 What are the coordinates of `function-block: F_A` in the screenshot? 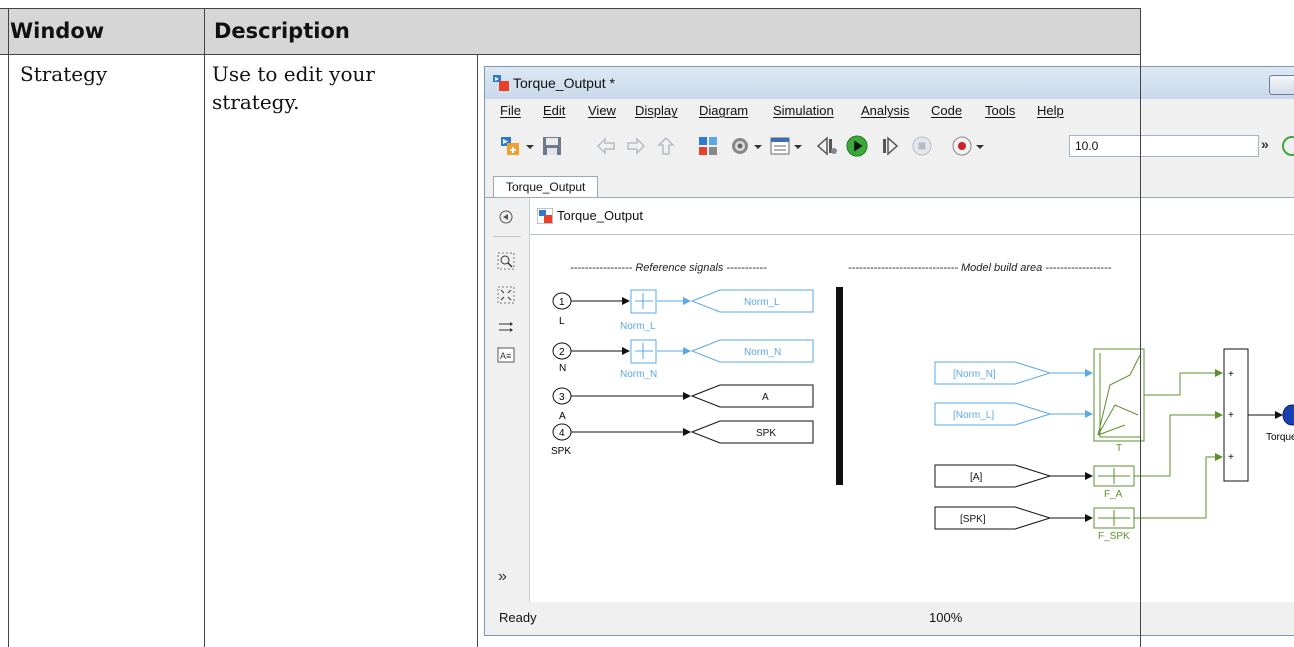 It's located at (1114, 482).